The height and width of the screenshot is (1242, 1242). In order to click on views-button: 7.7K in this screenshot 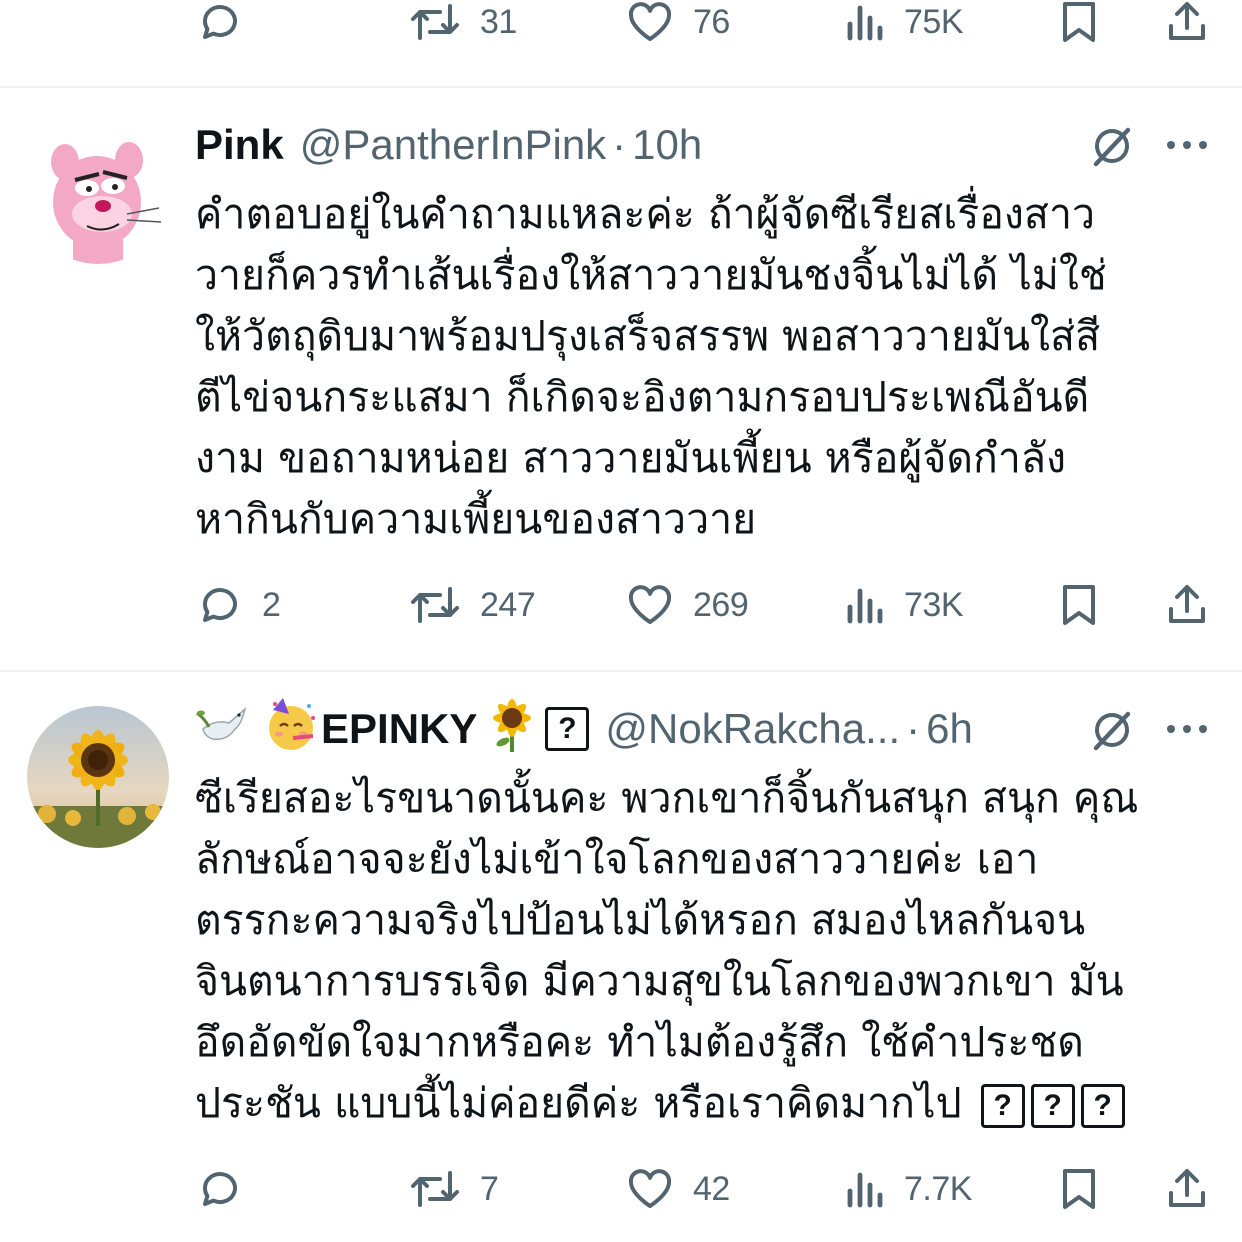, I will do `click(908, 1189)`.